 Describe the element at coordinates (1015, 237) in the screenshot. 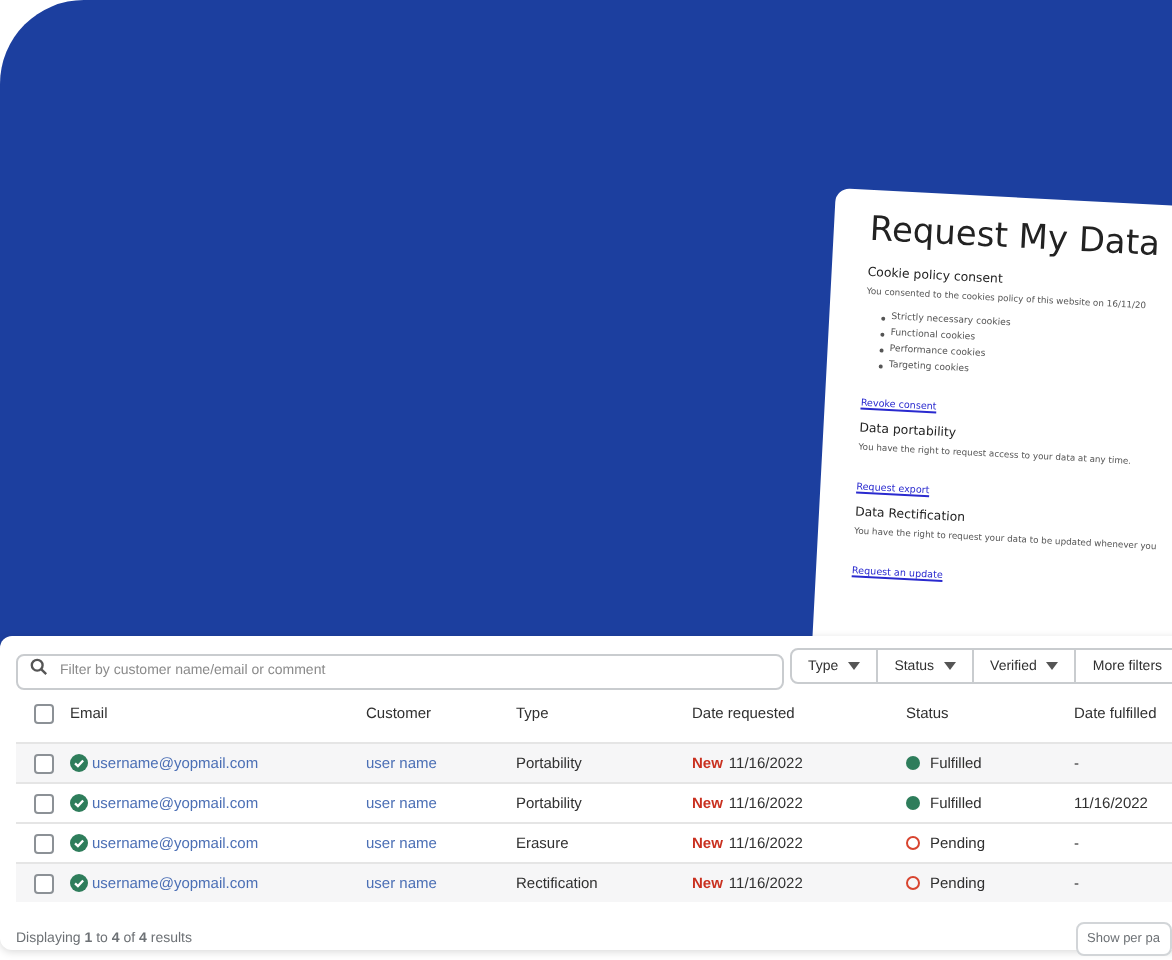

I see `card-title: Request My Data` at that location.